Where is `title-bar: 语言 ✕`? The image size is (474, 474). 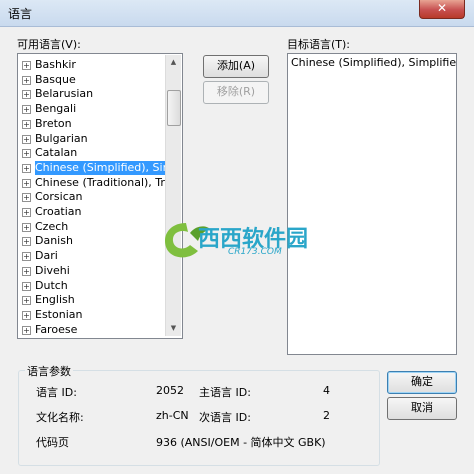 title-bar: 语言 ✕ is located at coordinates (237, 13).